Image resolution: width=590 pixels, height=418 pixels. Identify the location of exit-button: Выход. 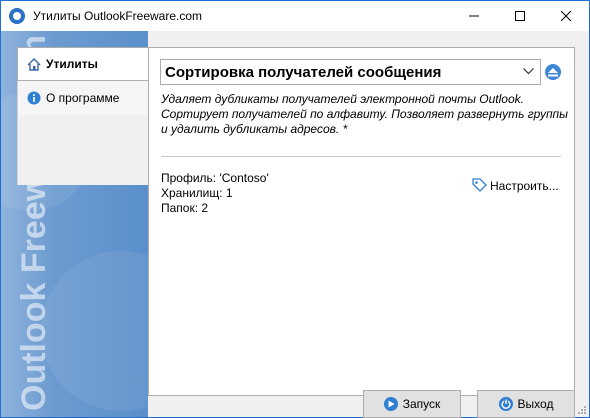
(526, 404).